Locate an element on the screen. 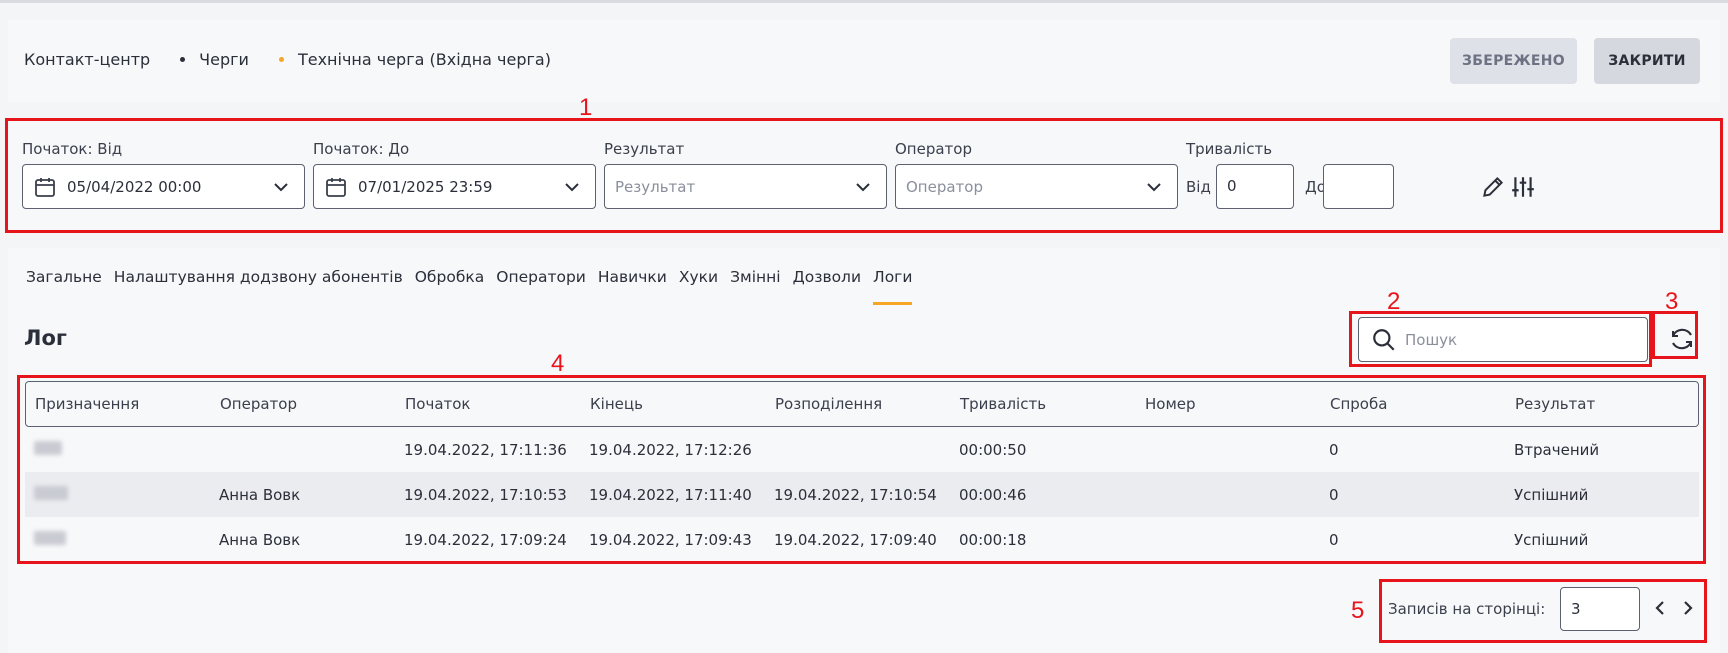 This screenshot has height=653, width=1728. close-button: ЗАКРИТИ is located at coordinates (1647, 61).